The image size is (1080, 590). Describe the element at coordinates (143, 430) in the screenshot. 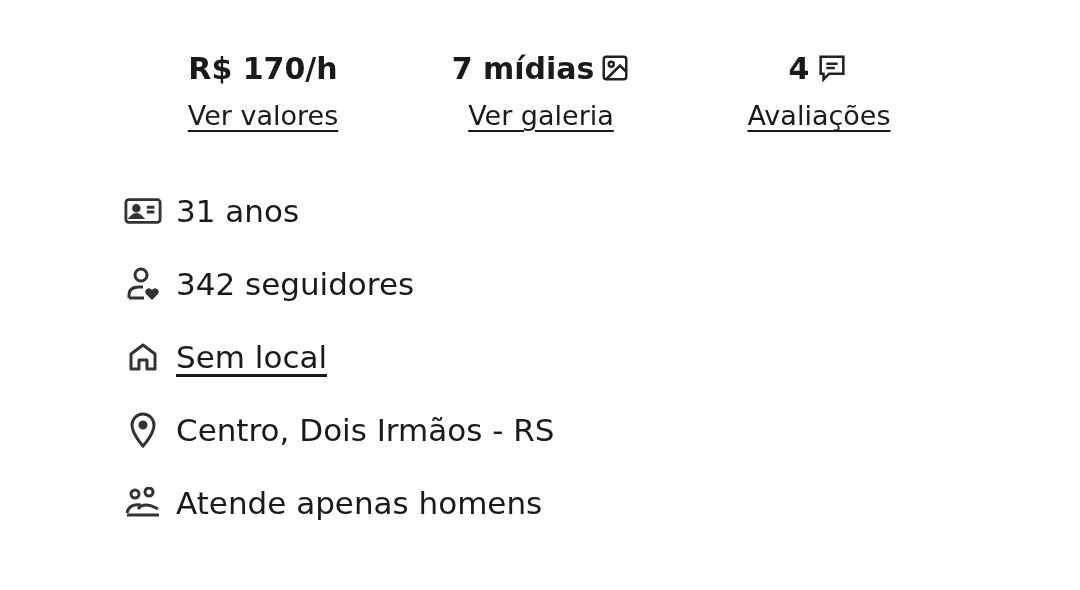

I see `location-pin-icon` at that location.